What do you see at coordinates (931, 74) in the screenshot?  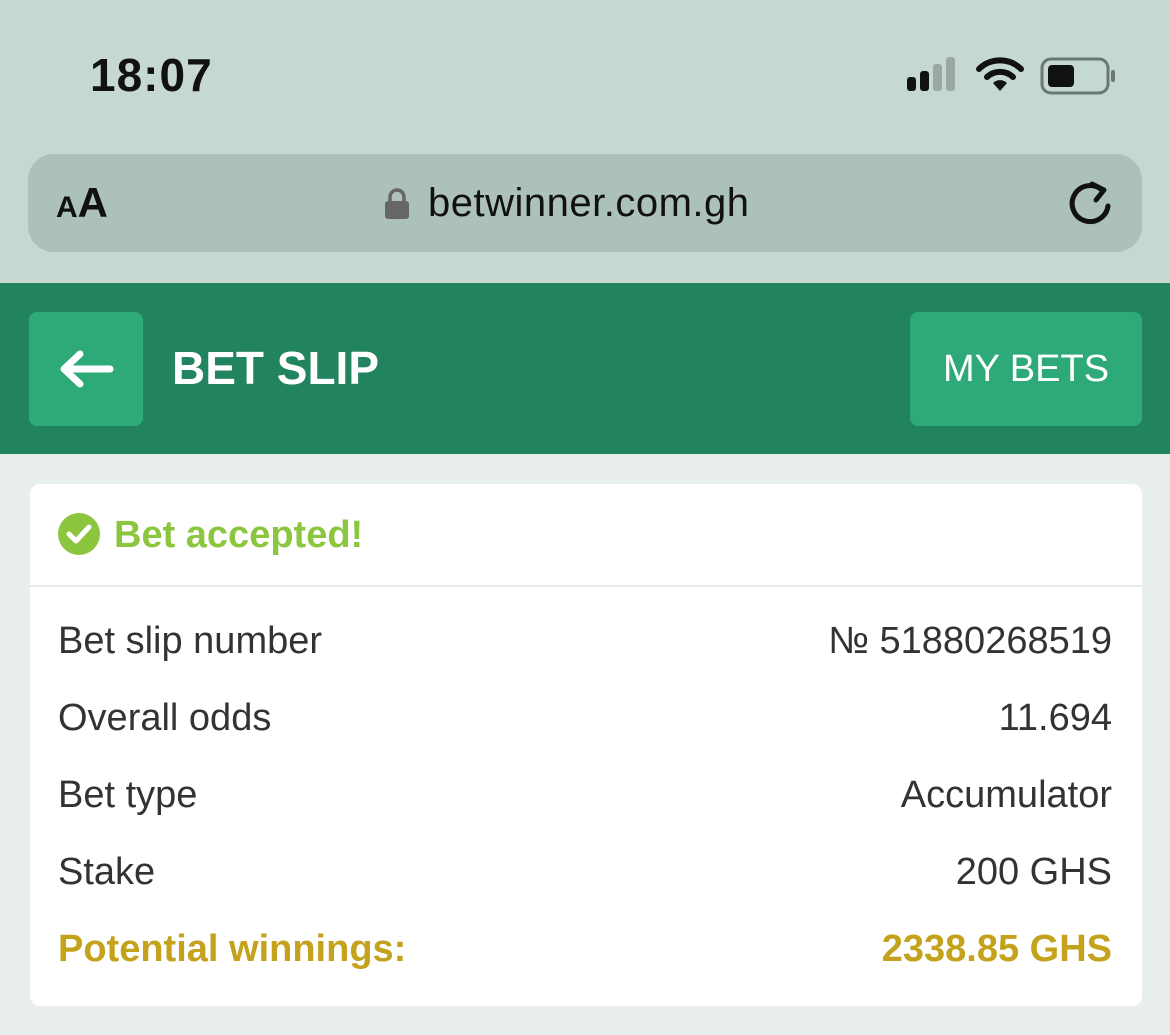 I see `cellular-signal-icon` at bounding box center [931, 74].